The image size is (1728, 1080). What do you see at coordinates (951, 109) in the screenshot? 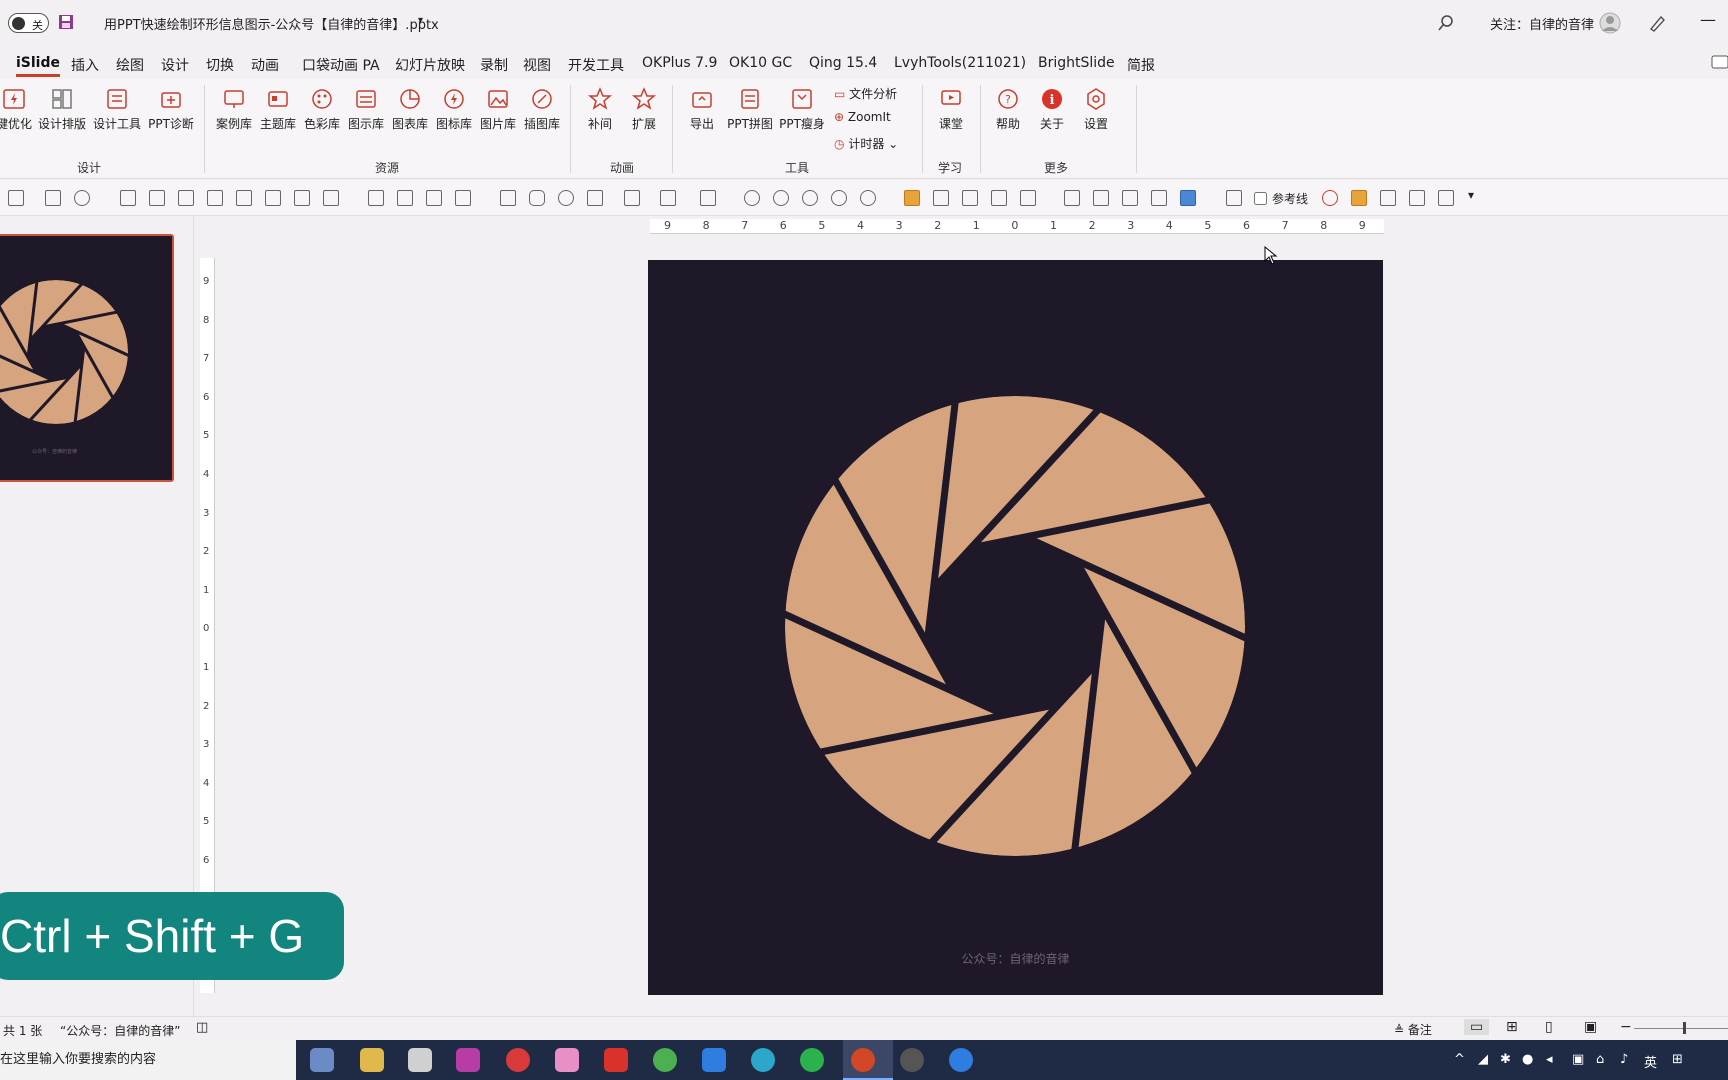
I see `classroom-button: 课堂` at bounding box center [951, 109].